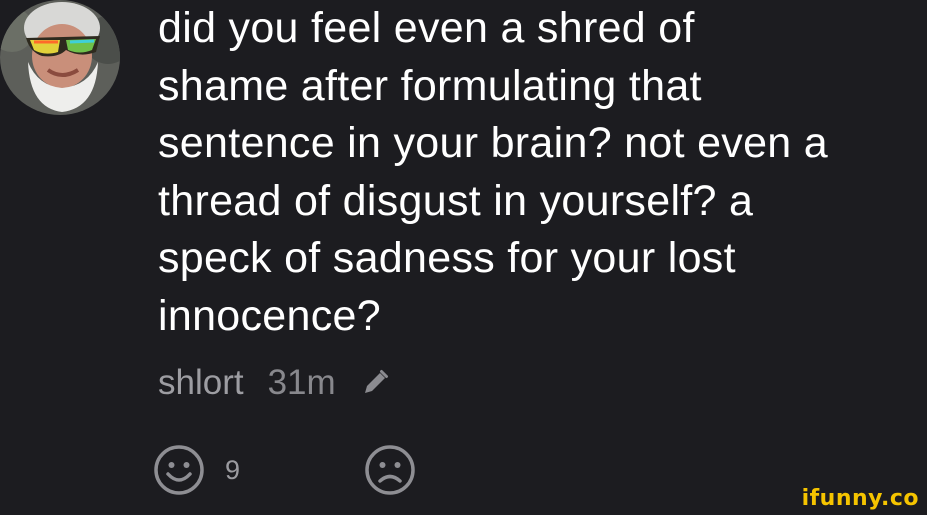 This screenshot has width=927, height=515. I want to click on smile-reaction-button: 9, so click(196, 470).